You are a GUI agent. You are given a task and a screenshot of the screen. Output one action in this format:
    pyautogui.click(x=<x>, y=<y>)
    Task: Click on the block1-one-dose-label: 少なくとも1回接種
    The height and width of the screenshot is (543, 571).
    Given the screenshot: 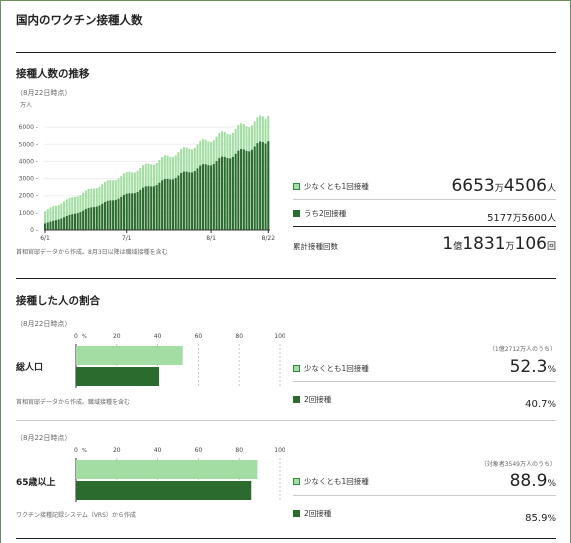 What is the action you would take?
    pyautogui.click(x=336, y=368)
    